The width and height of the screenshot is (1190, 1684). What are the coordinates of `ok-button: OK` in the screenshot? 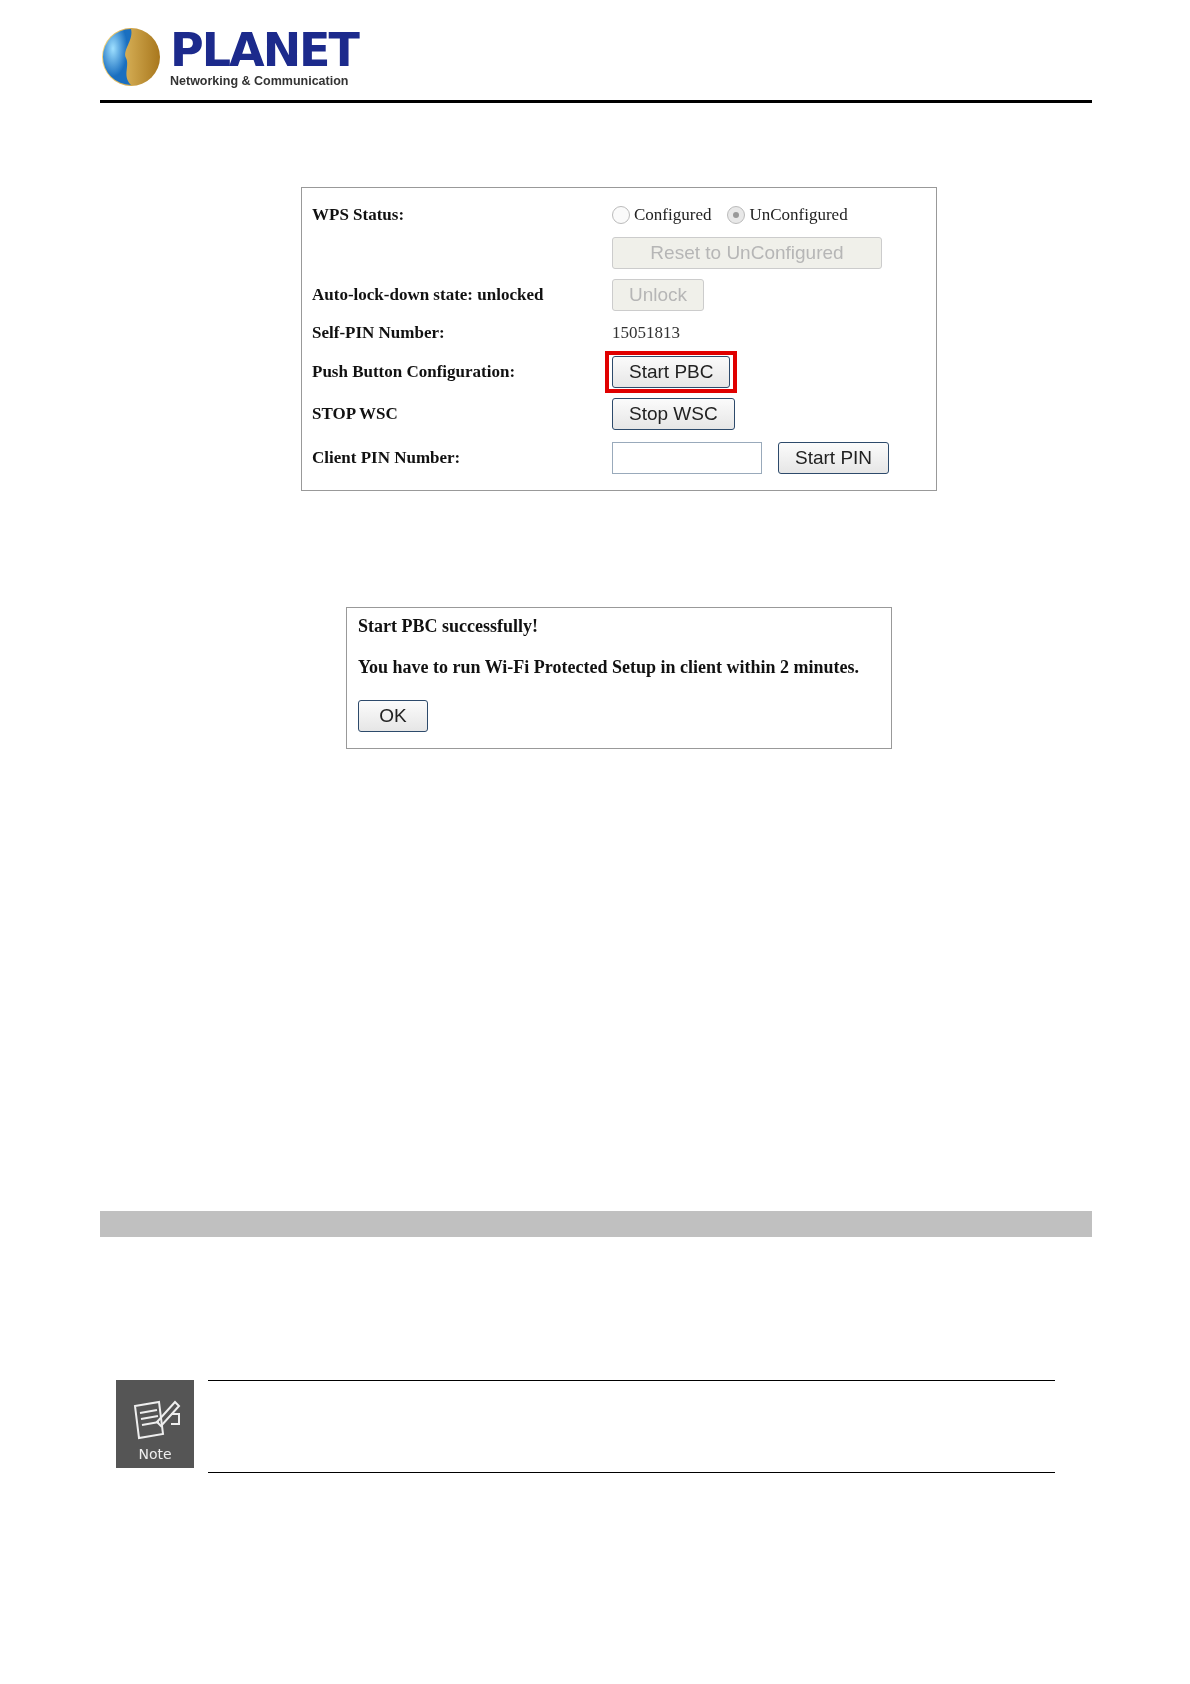 It's located at (393, 716).